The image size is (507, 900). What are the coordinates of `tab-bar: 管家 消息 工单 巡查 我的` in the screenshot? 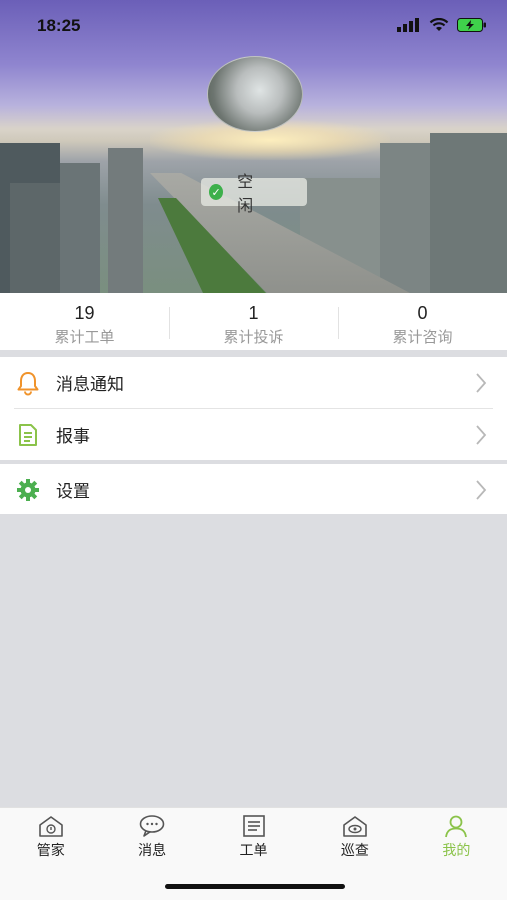 It's located at (253, 838).